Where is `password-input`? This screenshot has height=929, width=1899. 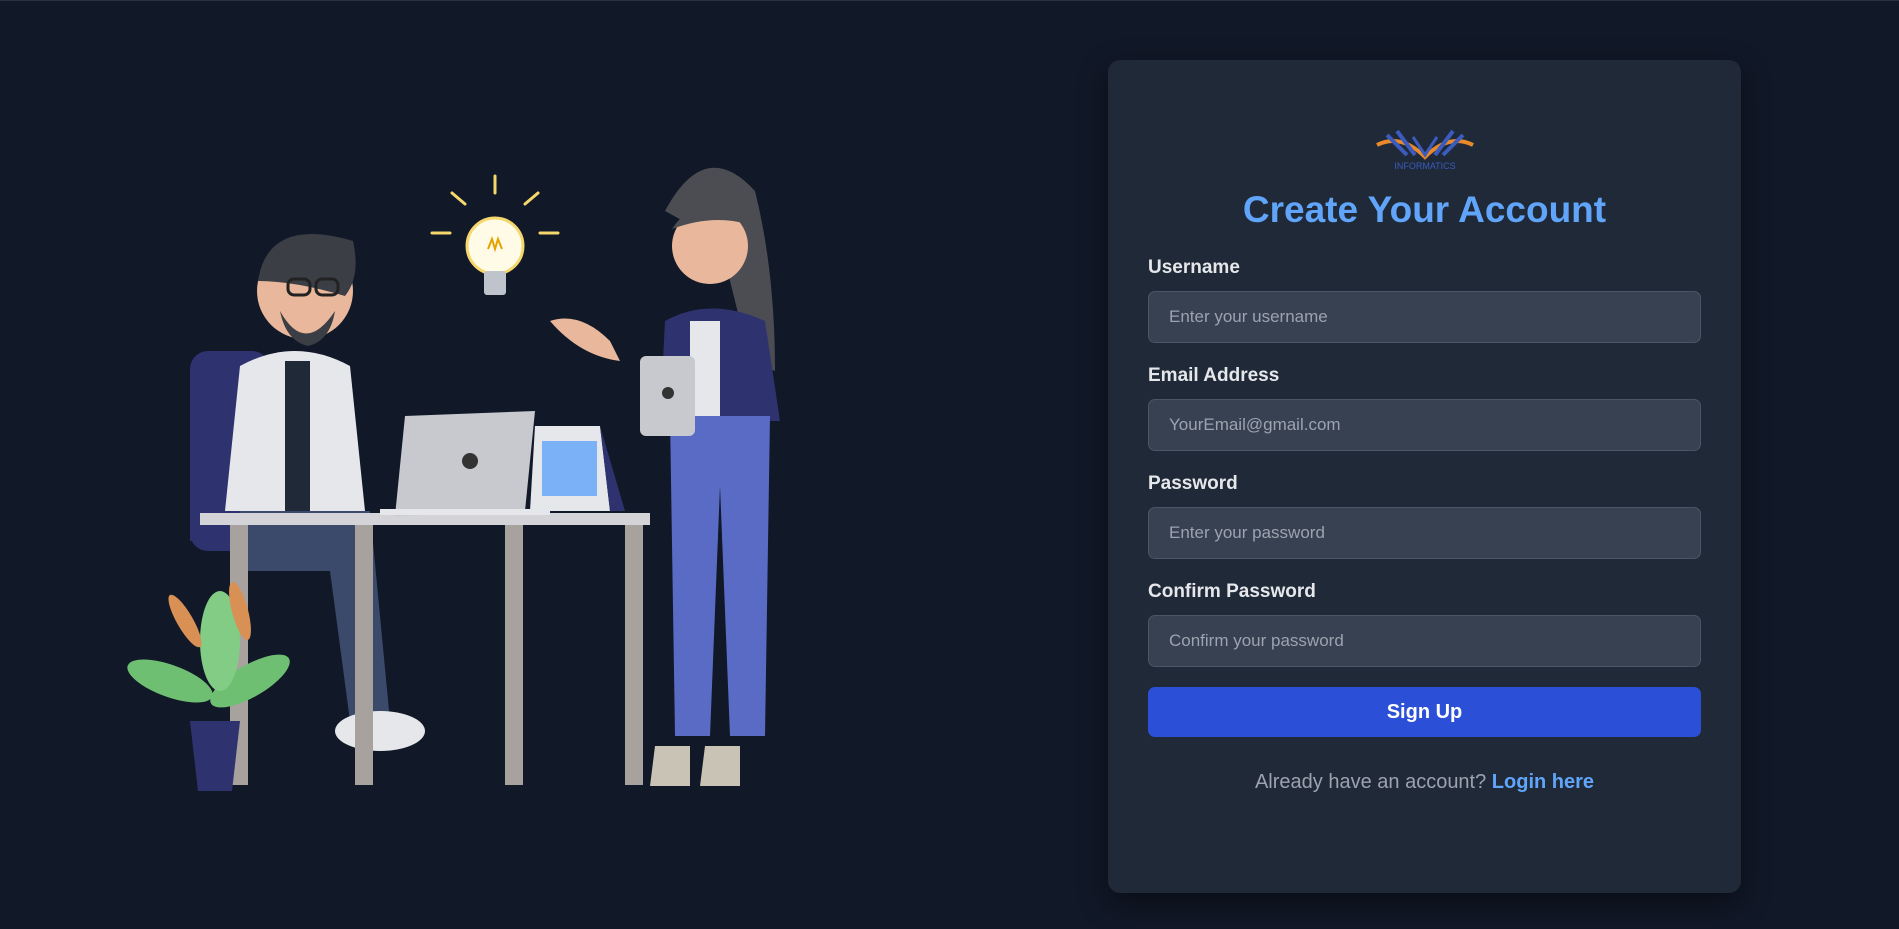
password-input is located at coordinates (1424, 533).